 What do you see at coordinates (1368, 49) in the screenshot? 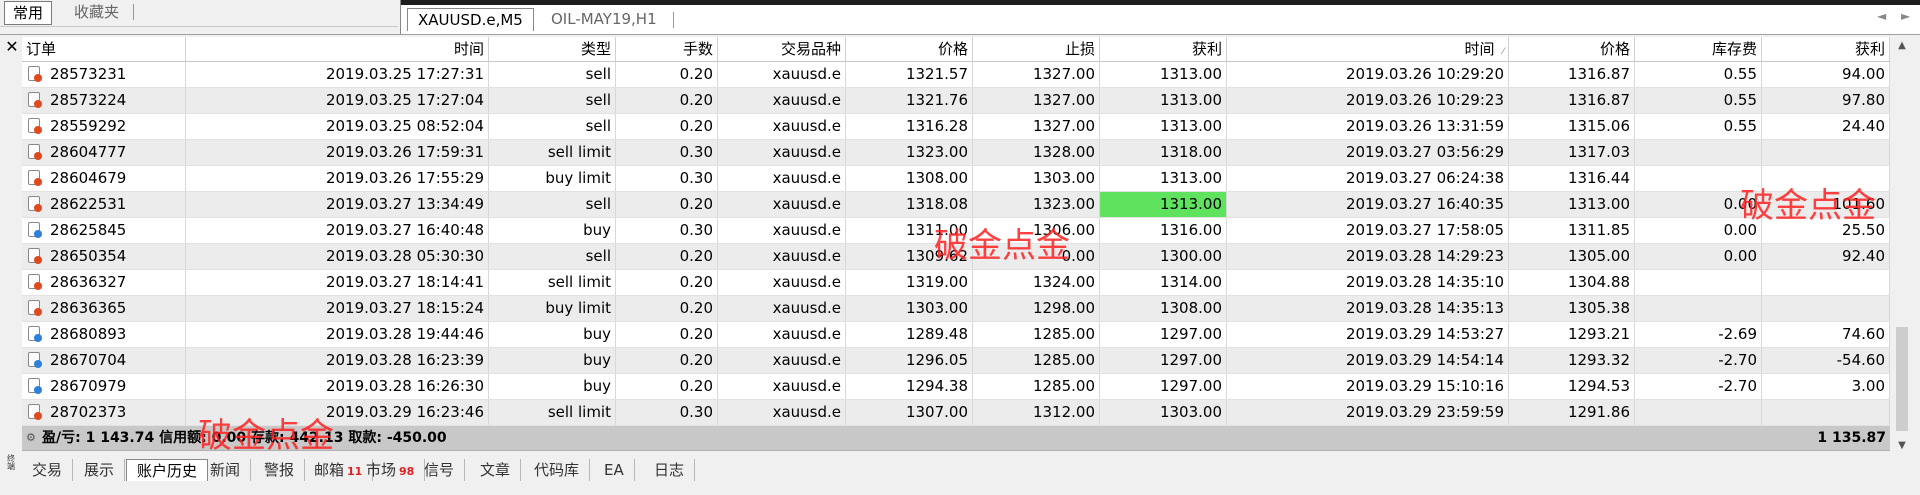
I see `col-close-time-header: 时间 ⁄` at bounding box center [1368, 49].